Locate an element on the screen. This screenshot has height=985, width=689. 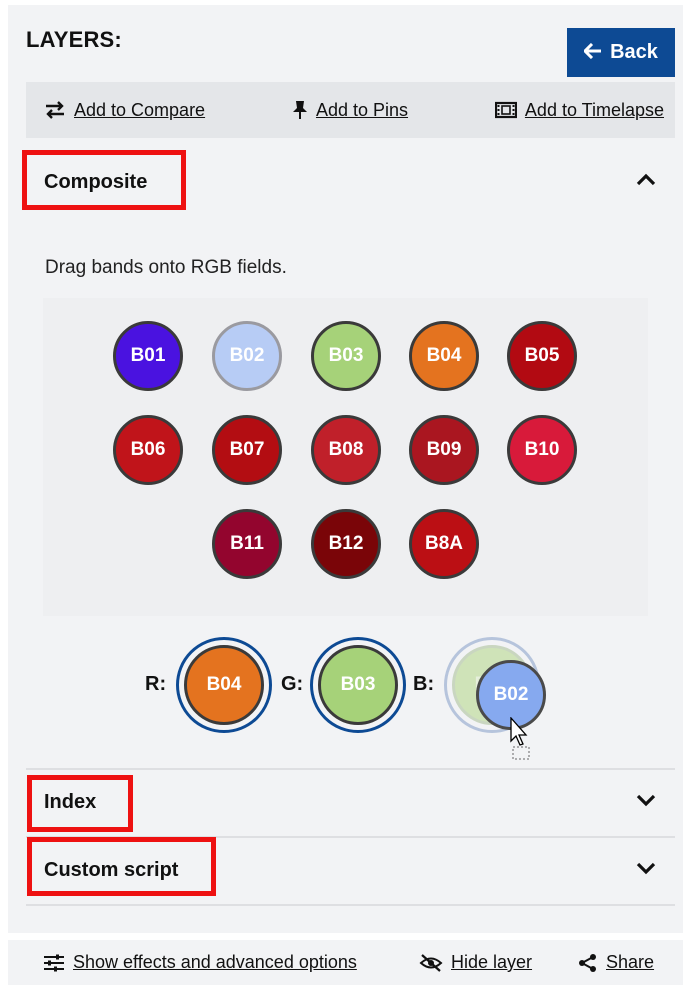
add-to-pins-link: Add to Pins is located at coordinates (350, 110).